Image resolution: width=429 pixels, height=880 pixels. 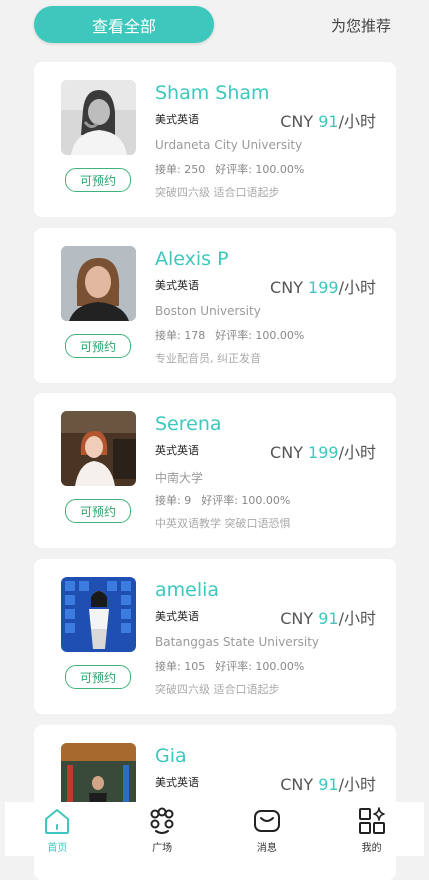 I want to click on tab-home-label: 首页, so click(x=57, y=848).